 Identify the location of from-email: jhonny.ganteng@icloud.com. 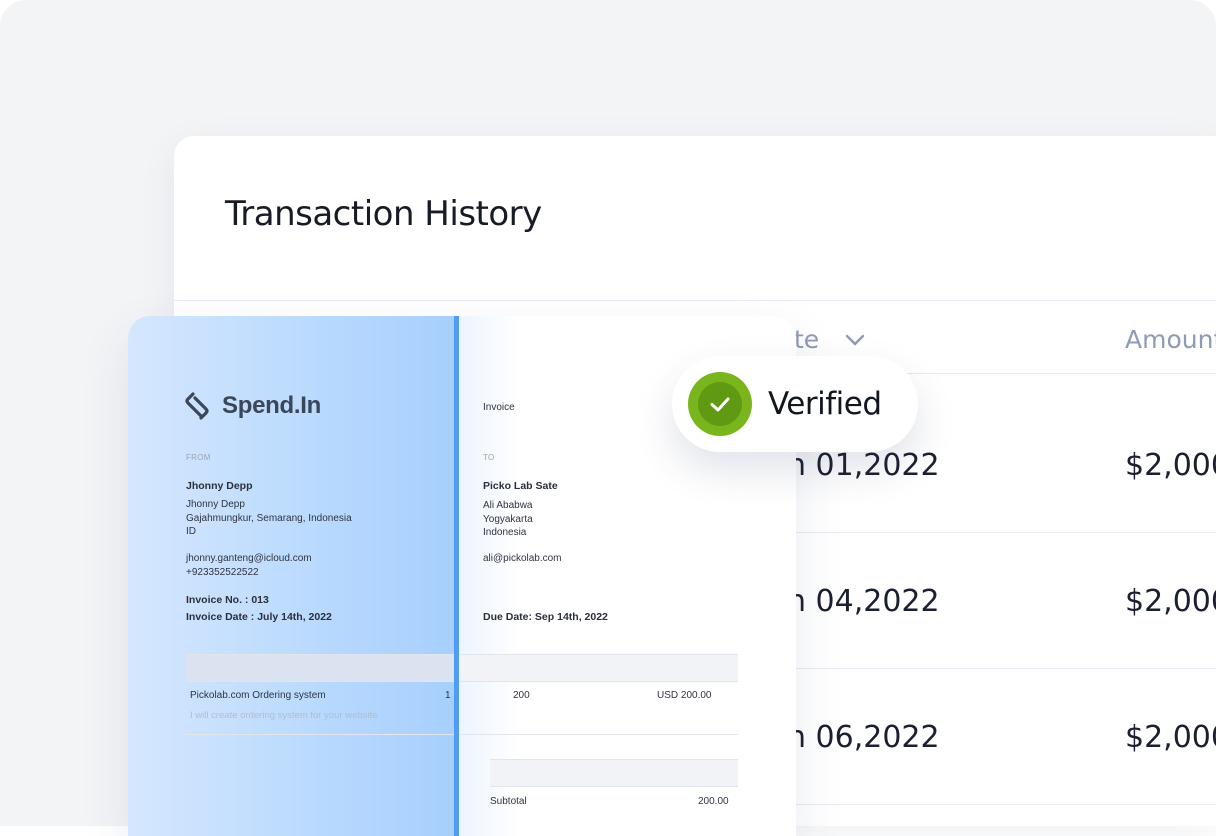
(249, 558).